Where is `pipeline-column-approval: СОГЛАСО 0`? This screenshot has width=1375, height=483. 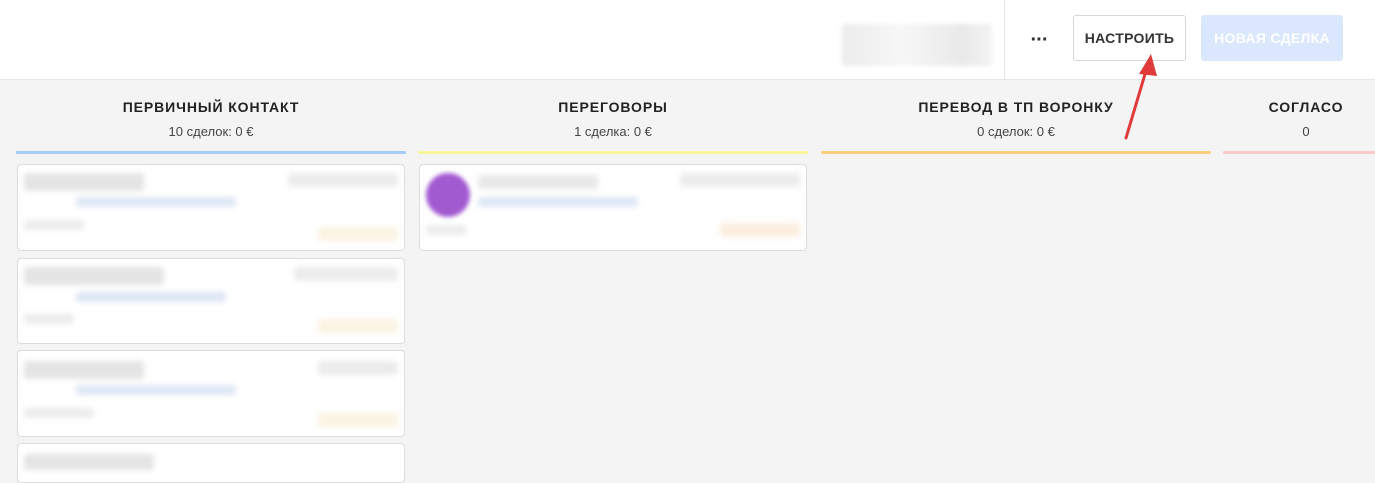
pipeline-column-approval: СОГЛАСО 0 is located at coordinates (1299, 273).